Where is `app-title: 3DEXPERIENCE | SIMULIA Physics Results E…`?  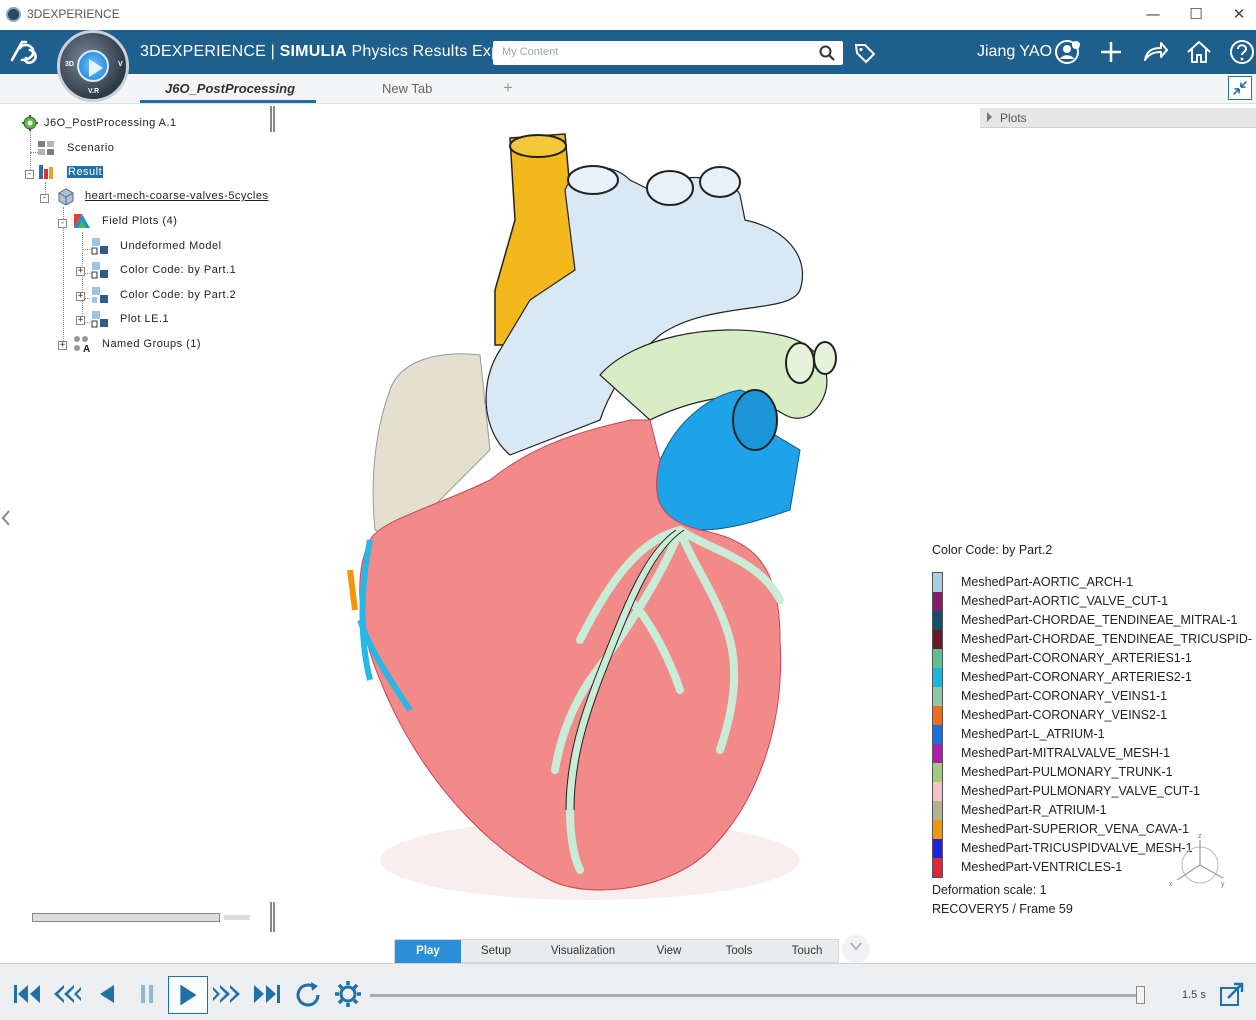 app-title: 3DEXPERIENCE | SIMULIA Physics Results E… is located at coordinates (327, 52).